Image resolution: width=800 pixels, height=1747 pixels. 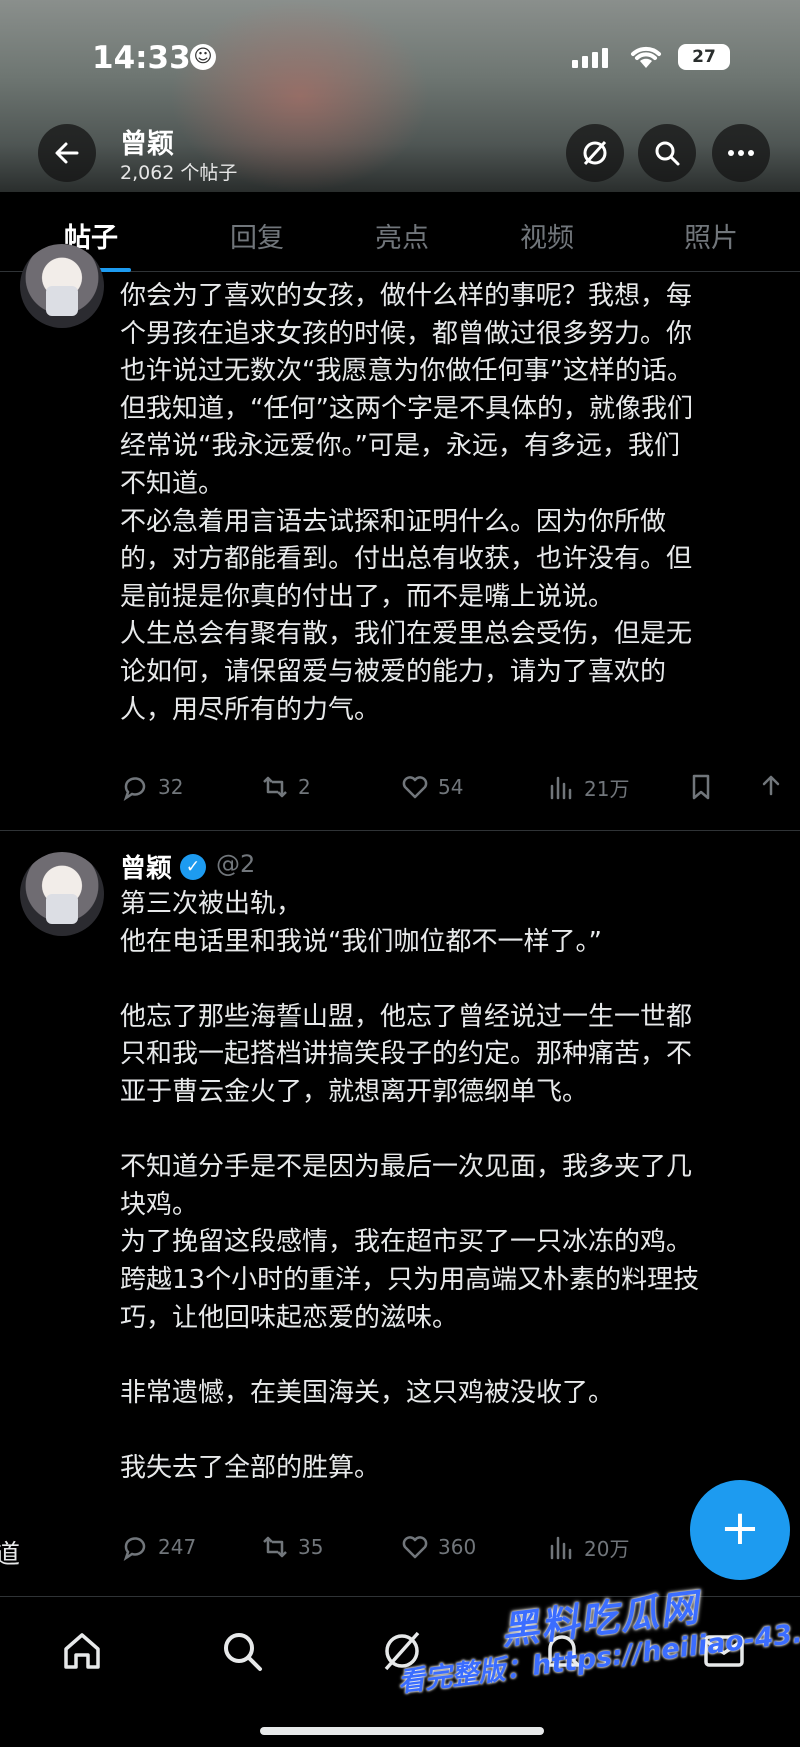 What do you see at coordinates (646, 57) in the screenshot?
I see `wifi-icon` at bounding box center [646, 57].